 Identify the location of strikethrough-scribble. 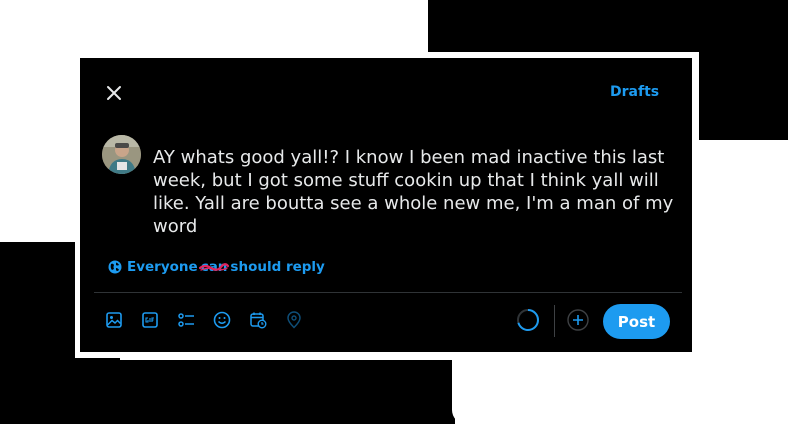
(213, 267).